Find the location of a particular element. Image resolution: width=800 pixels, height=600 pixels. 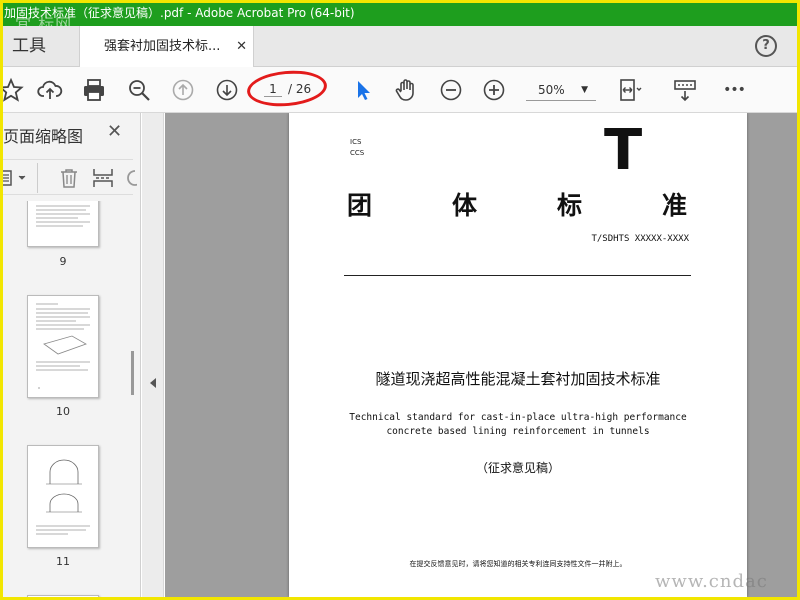

classification-codes: ICS CCS is located at coordinates (357, 148).